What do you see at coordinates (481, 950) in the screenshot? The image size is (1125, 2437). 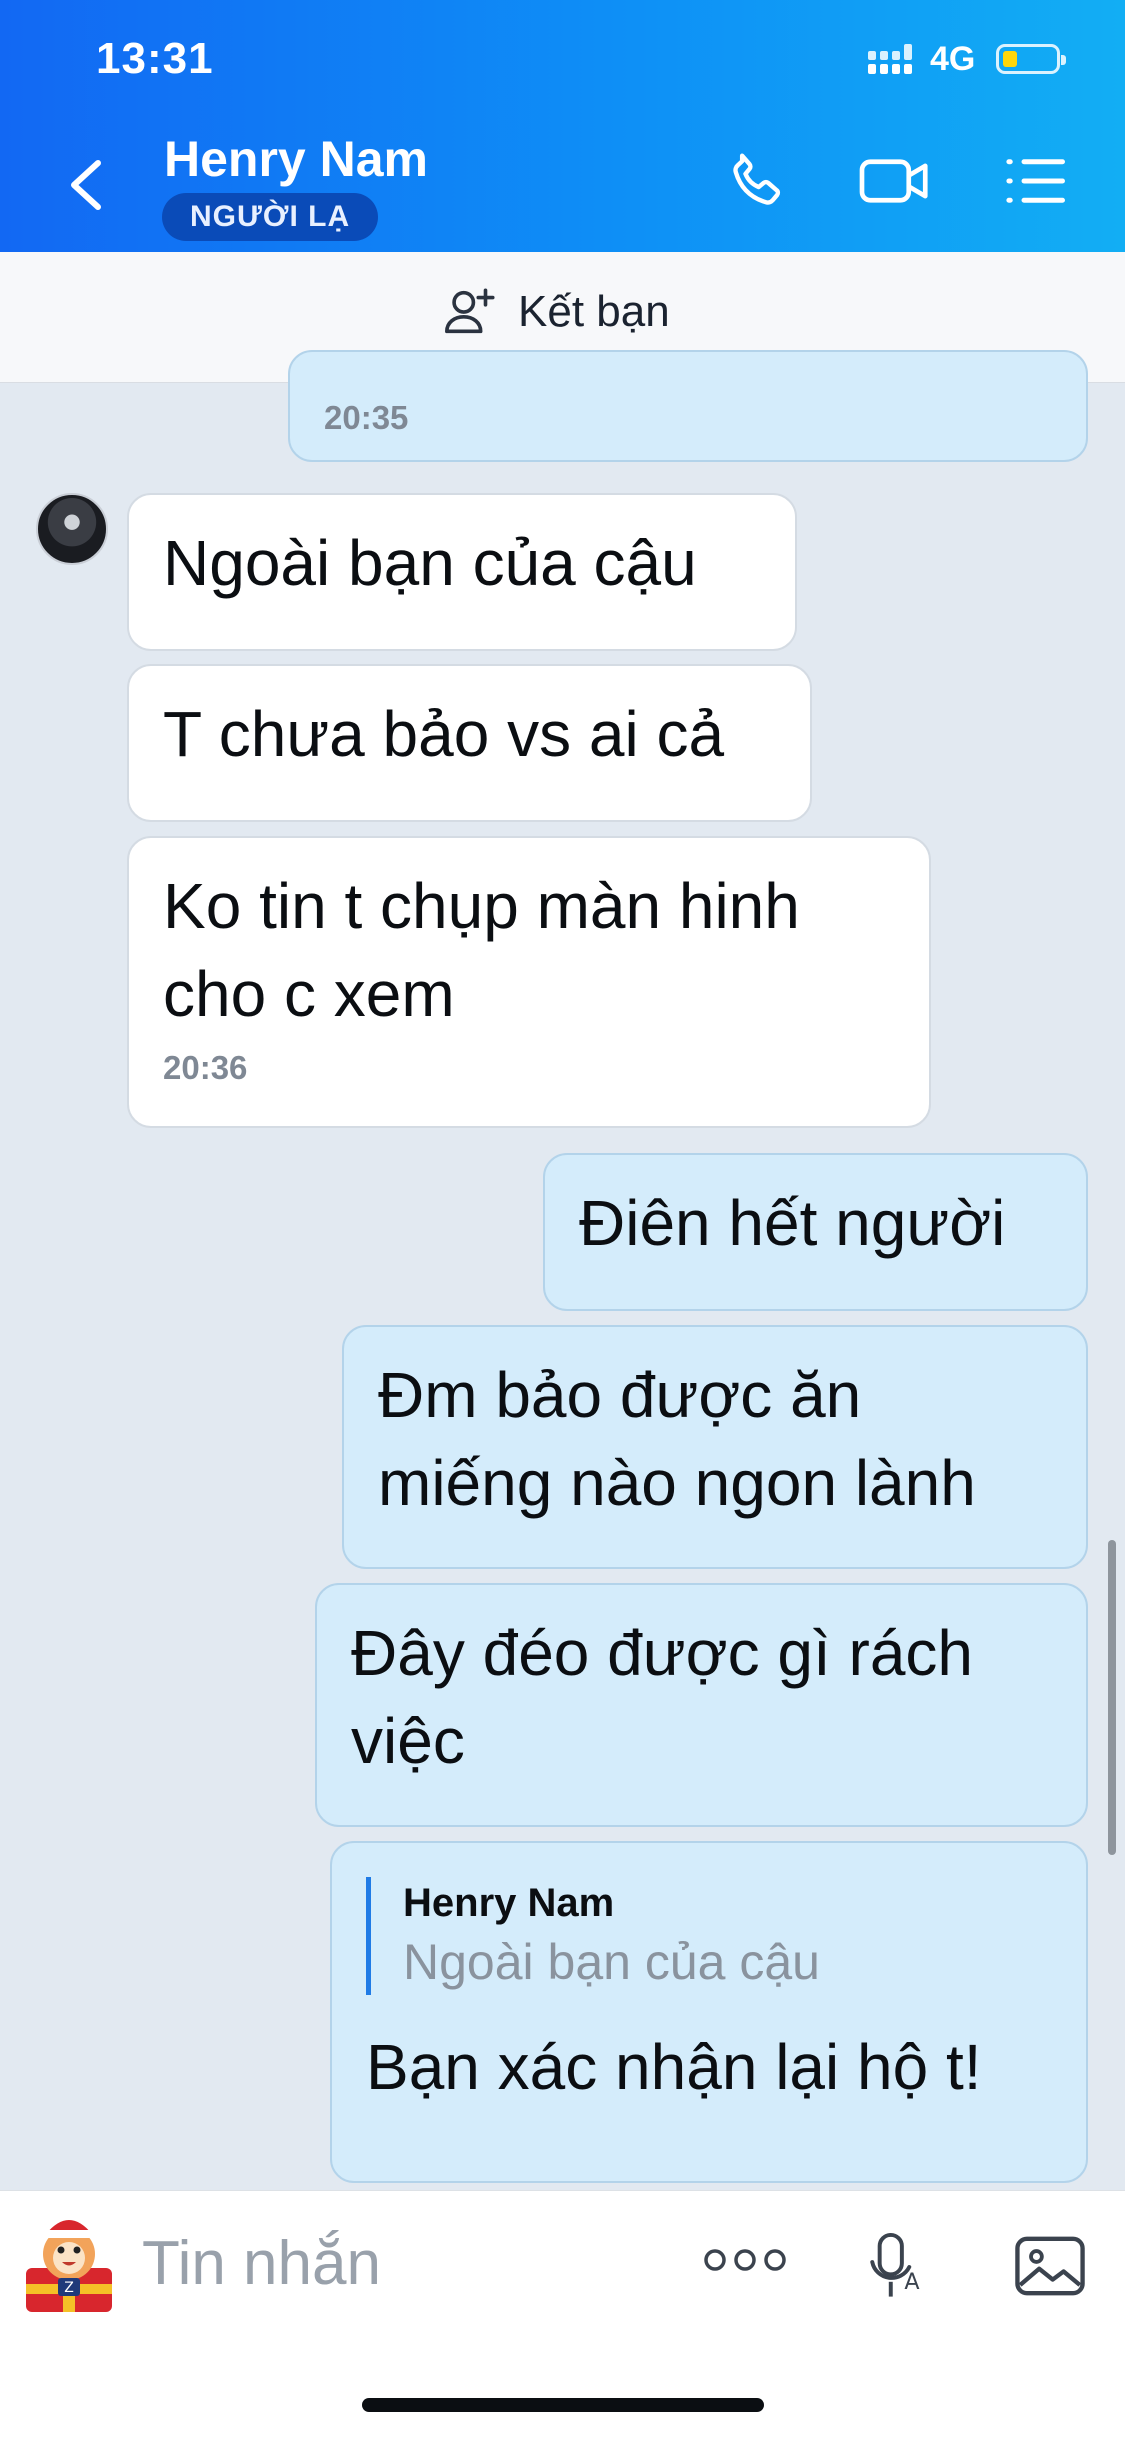 I see `message-text: Ko tin t chụp màn hinh cho c xem` at bounding box center [481, 950].